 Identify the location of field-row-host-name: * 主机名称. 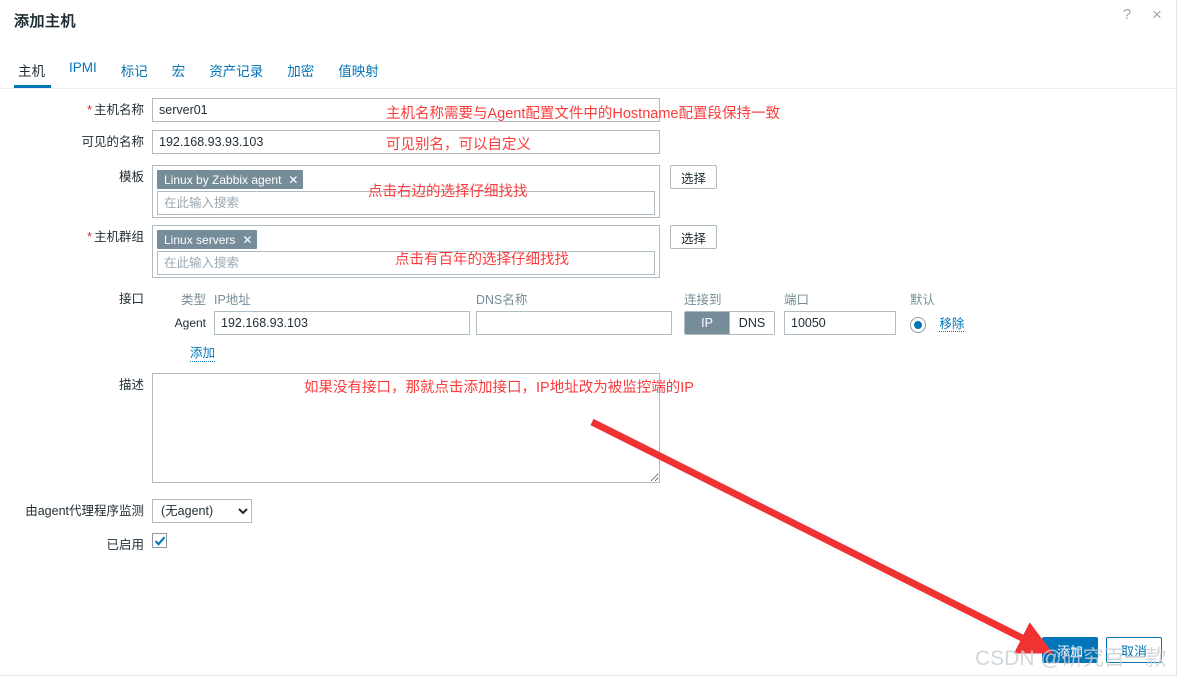
(588, 114).